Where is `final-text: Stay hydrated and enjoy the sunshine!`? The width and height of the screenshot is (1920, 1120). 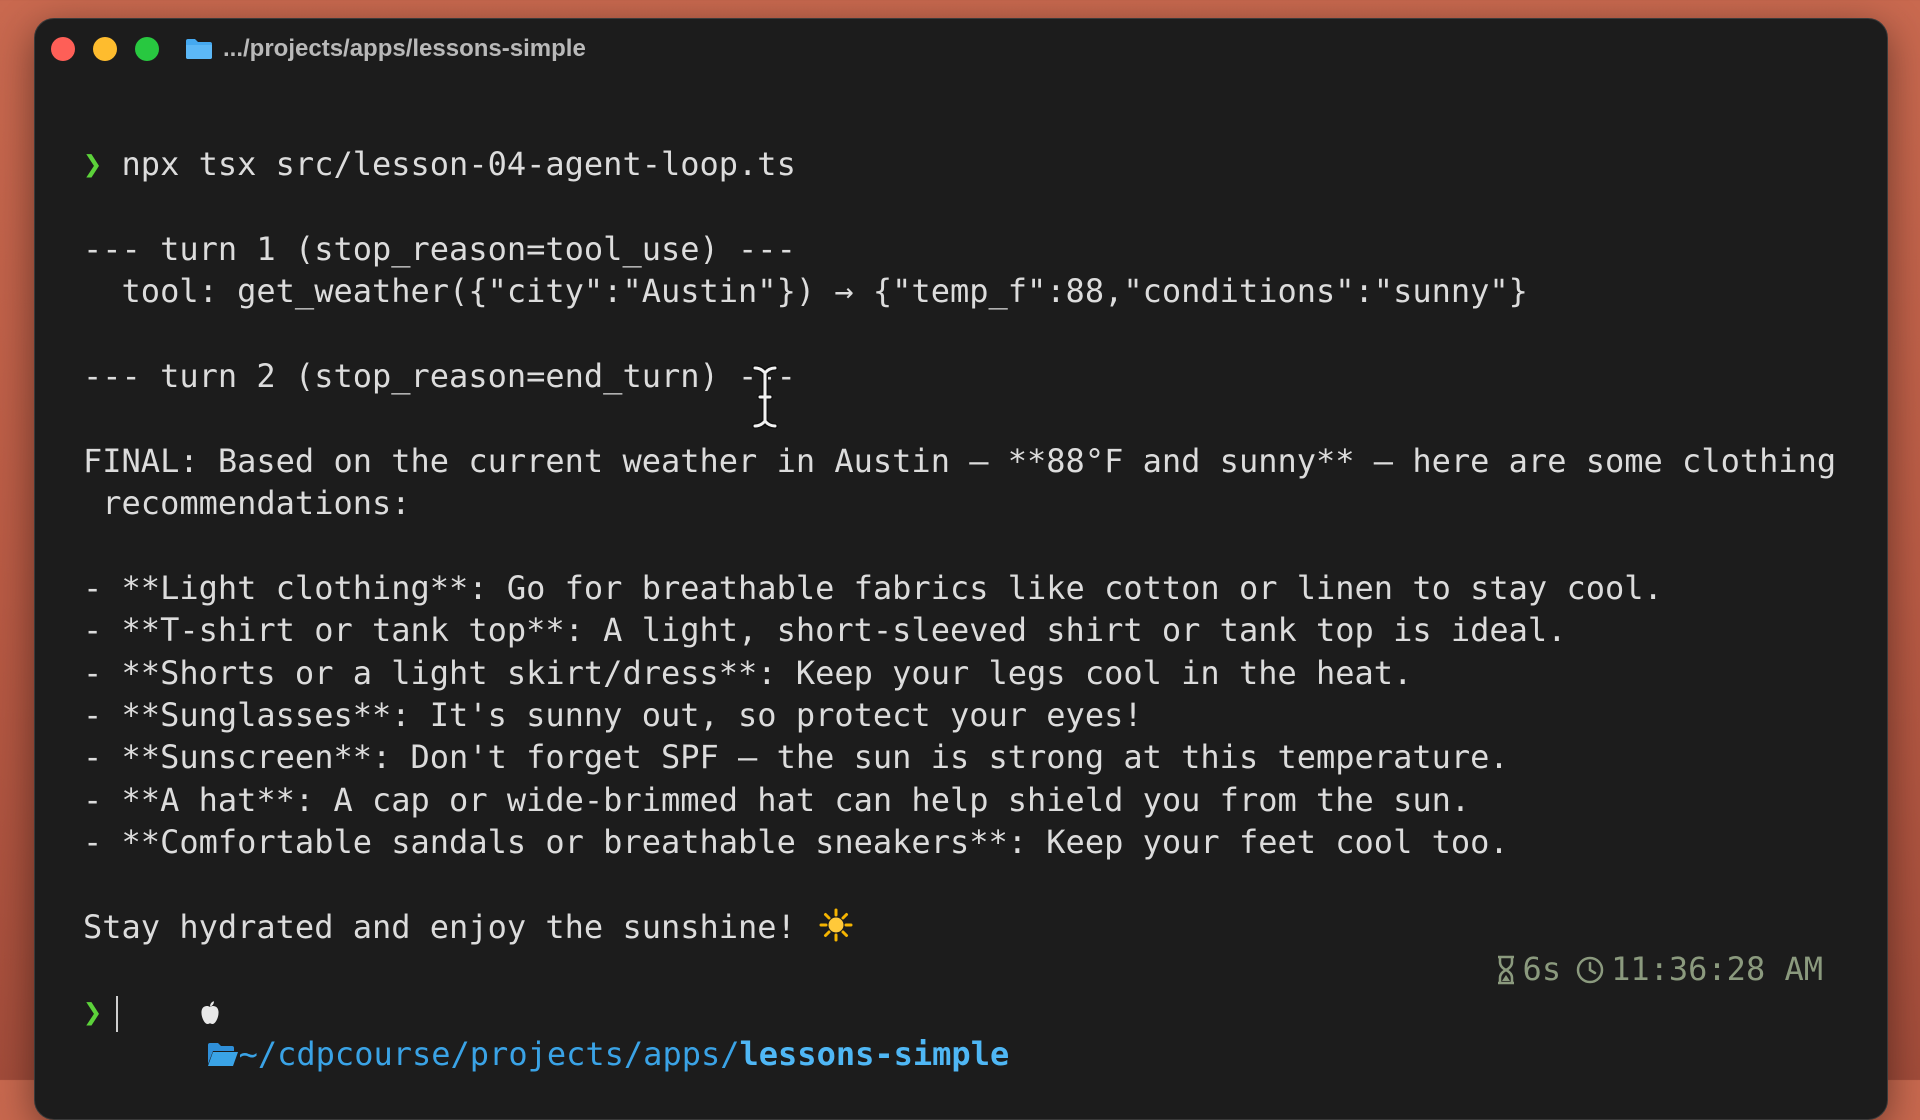
final-text: Stay hydrated and enjoy the sunshine! is located at coordinates (439, 927).